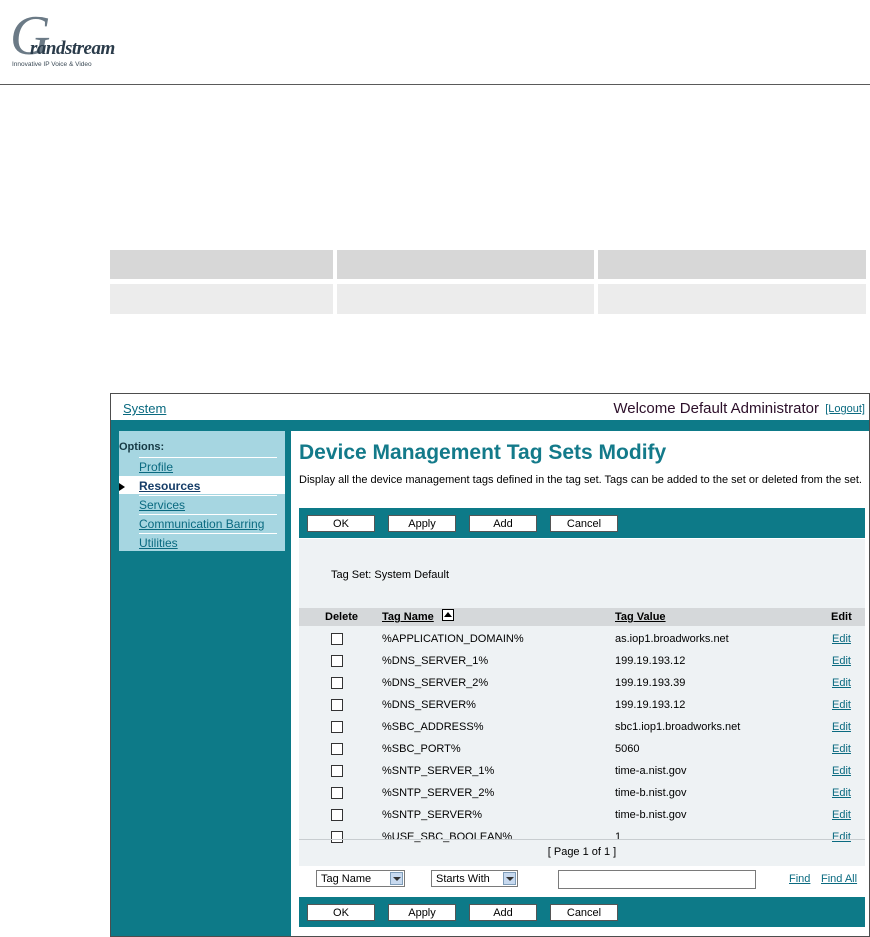 The width and height of the screenshot is (870, 937). Describe the element at coordinates (202, 485) in the screenshot. I see `sidebar-item-resources: Resources` at that location.